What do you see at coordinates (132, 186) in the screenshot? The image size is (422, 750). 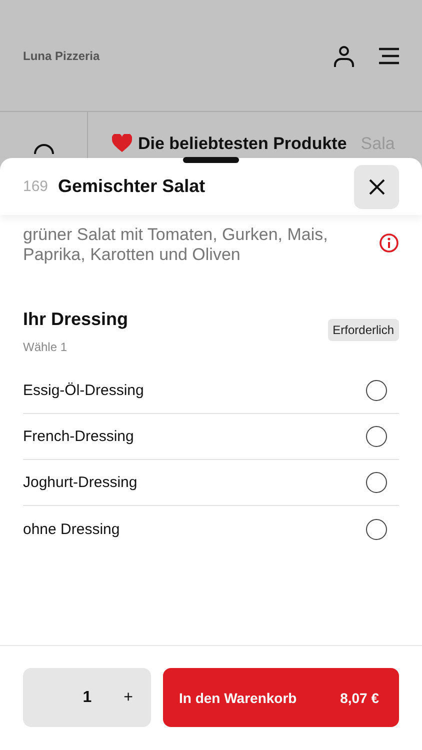 I see `product-name: Gemischter Salat` at bounding box center [132, 186].